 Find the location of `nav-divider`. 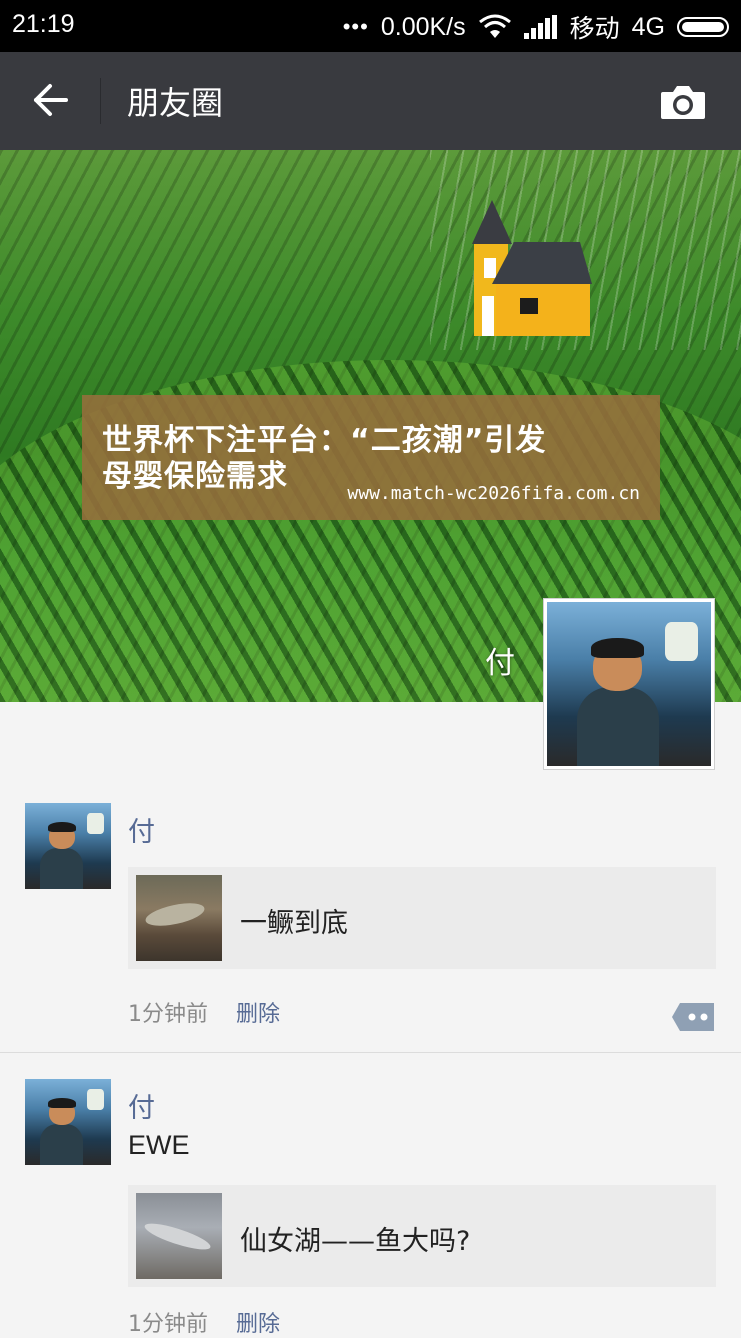

nav-divider is located at coordinates (100, 101).